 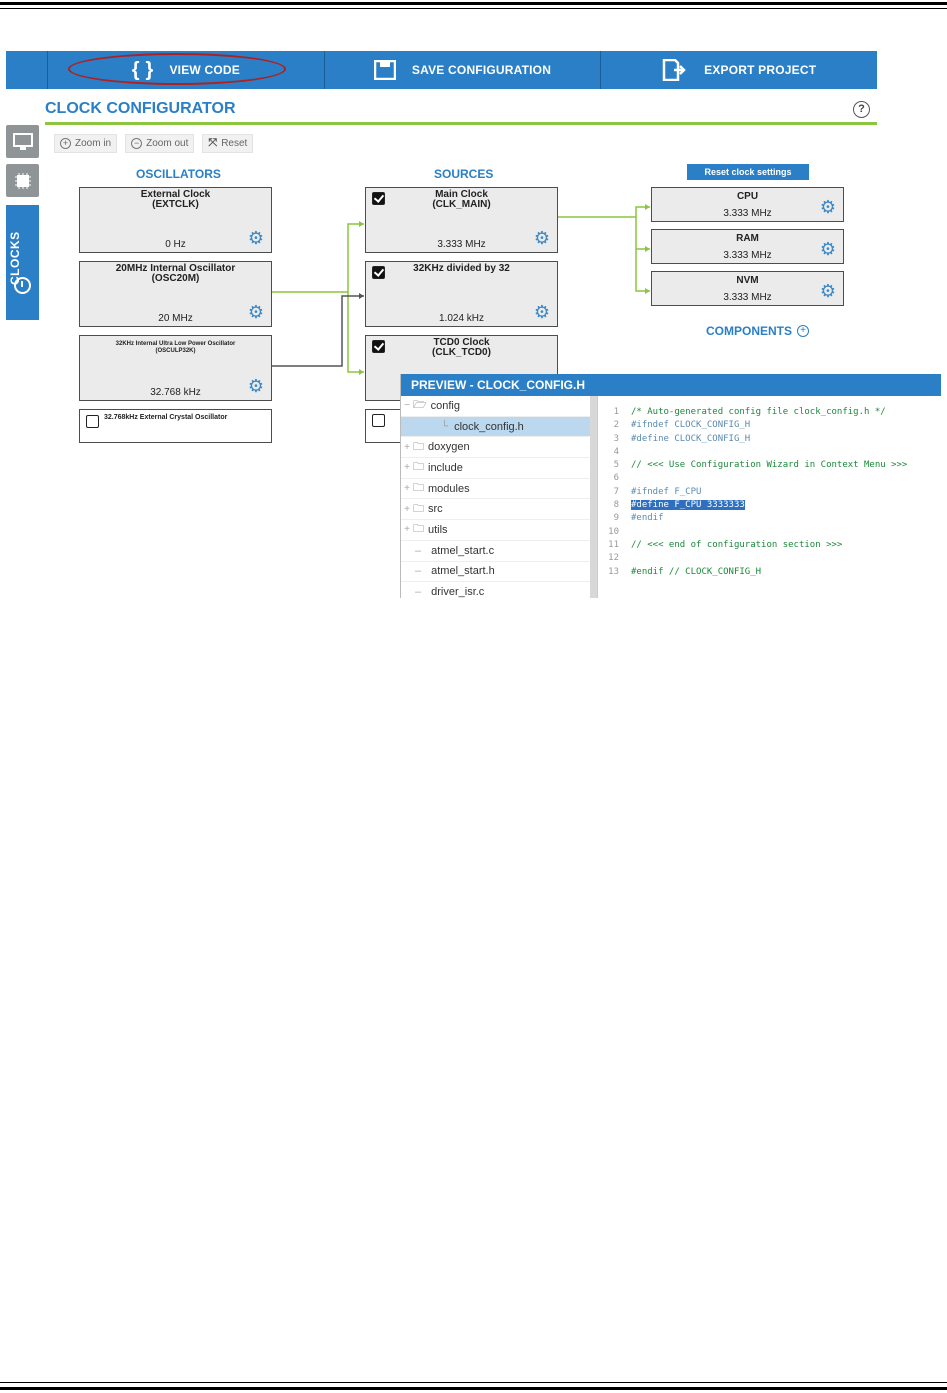 What do you see at coordinates (671, 385) in the screenshot?
I see `preview-title: PREVIEW - CLOCK_CONFIG.H` at bounding box center [671, 385].